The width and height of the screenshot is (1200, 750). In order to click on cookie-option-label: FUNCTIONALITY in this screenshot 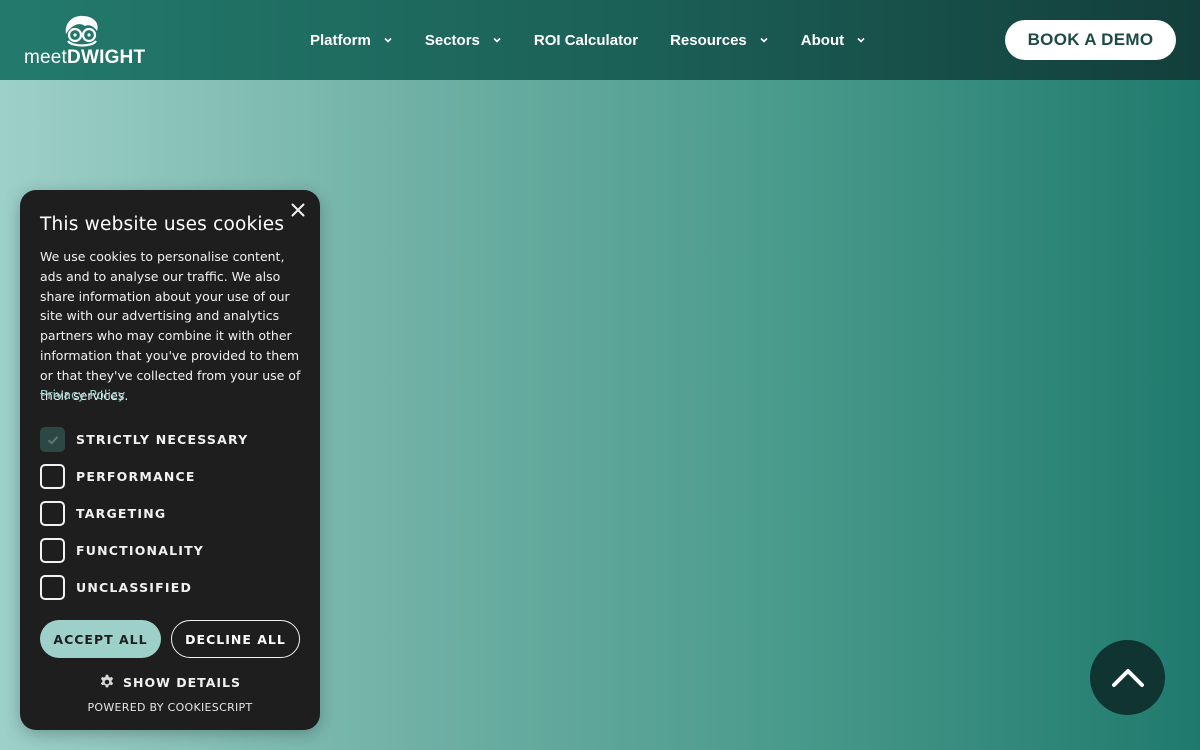, I will do `click(140, 550)`.